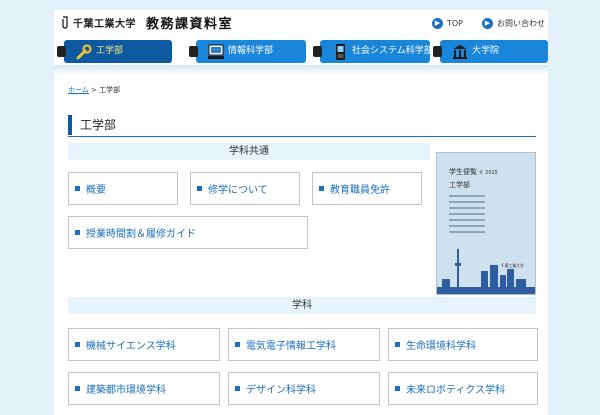 This screenshot has height=415, width=600. Describe the element at coordinates (96, 190) in the screenshot. I see `overview-link-label: 概要` at that location.